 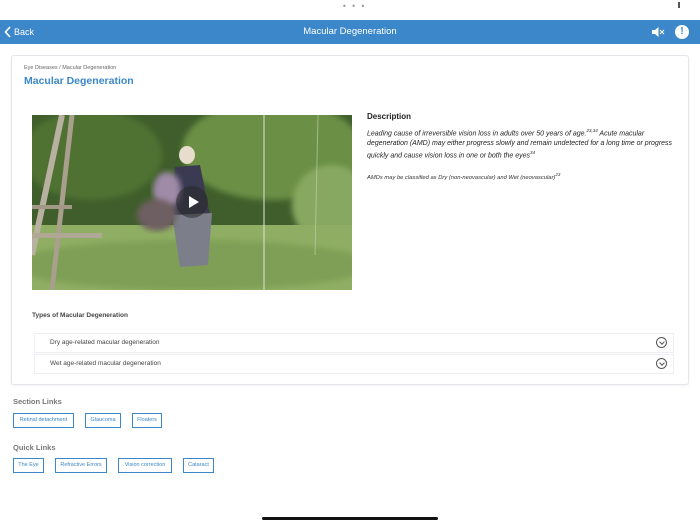 I want to click on alert-button: !, so click(x=682, y=32).